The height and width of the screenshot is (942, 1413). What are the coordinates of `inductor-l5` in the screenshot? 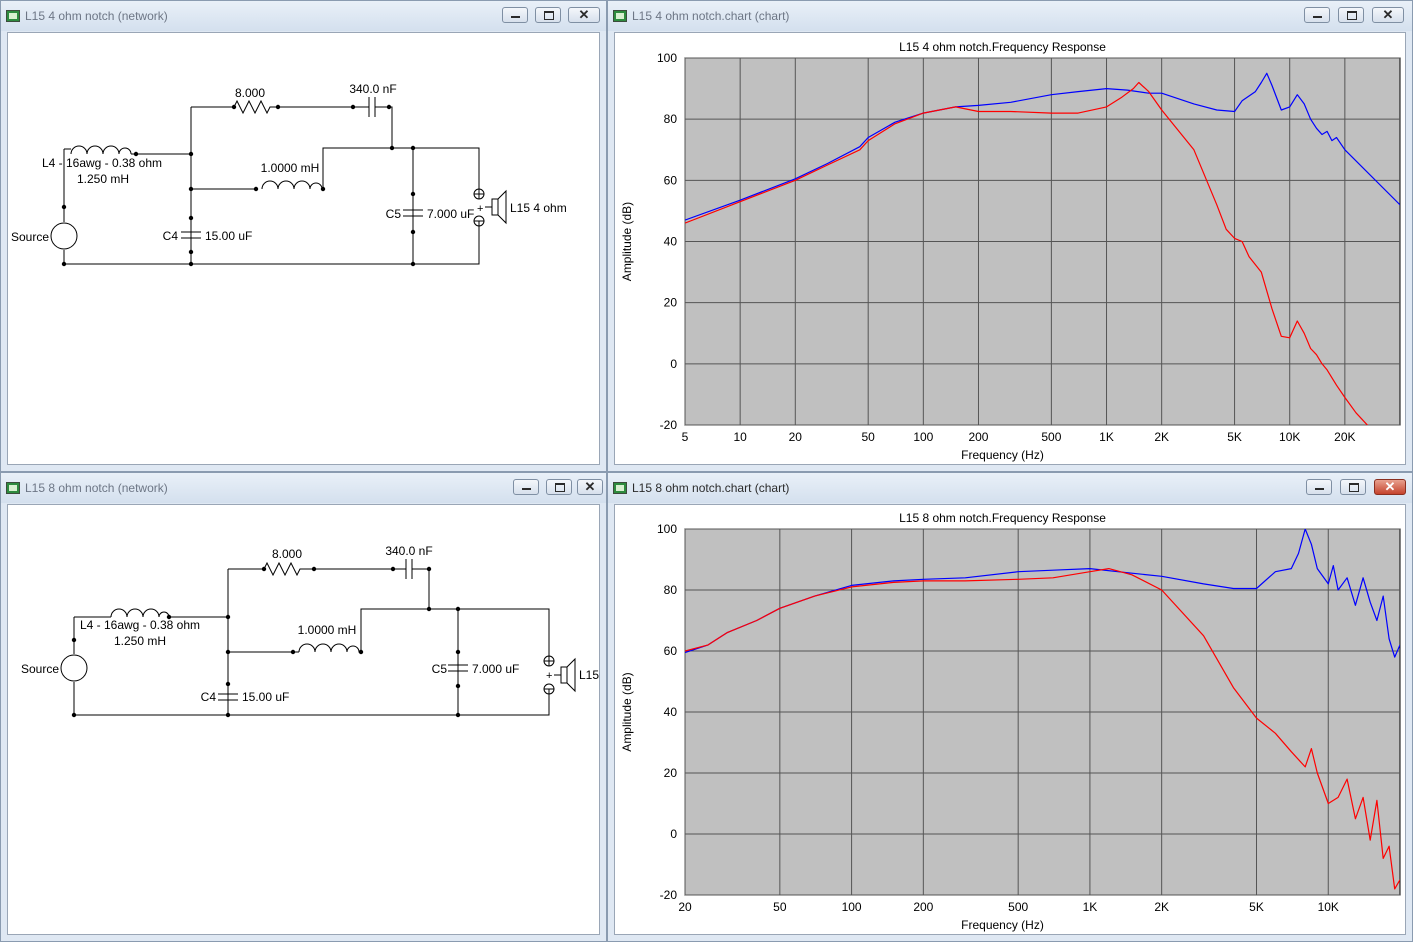 It's located at (327, 648).